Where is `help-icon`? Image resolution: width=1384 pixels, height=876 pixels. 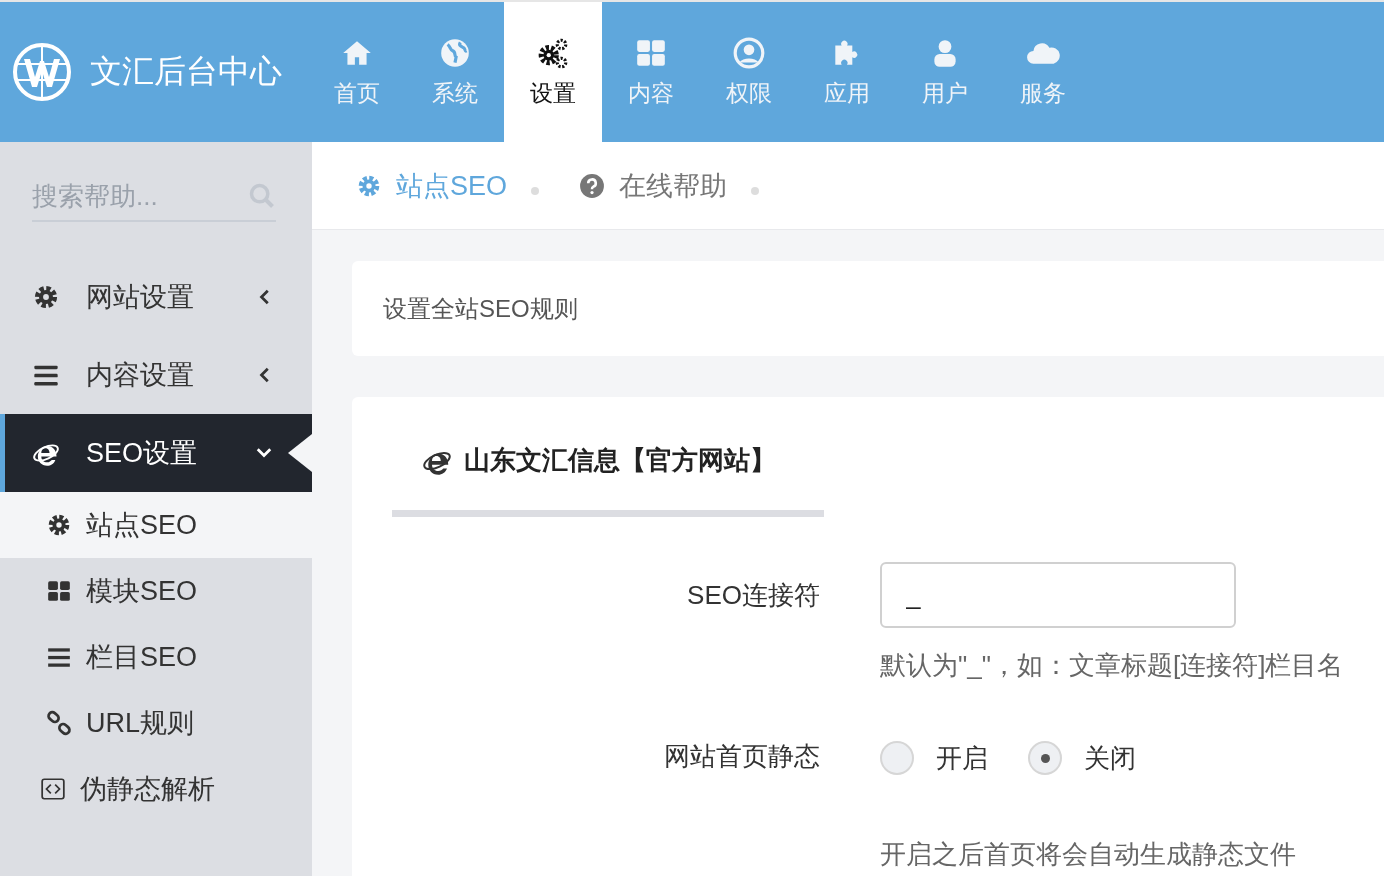 help-icon is located at coordinates (592, 185).